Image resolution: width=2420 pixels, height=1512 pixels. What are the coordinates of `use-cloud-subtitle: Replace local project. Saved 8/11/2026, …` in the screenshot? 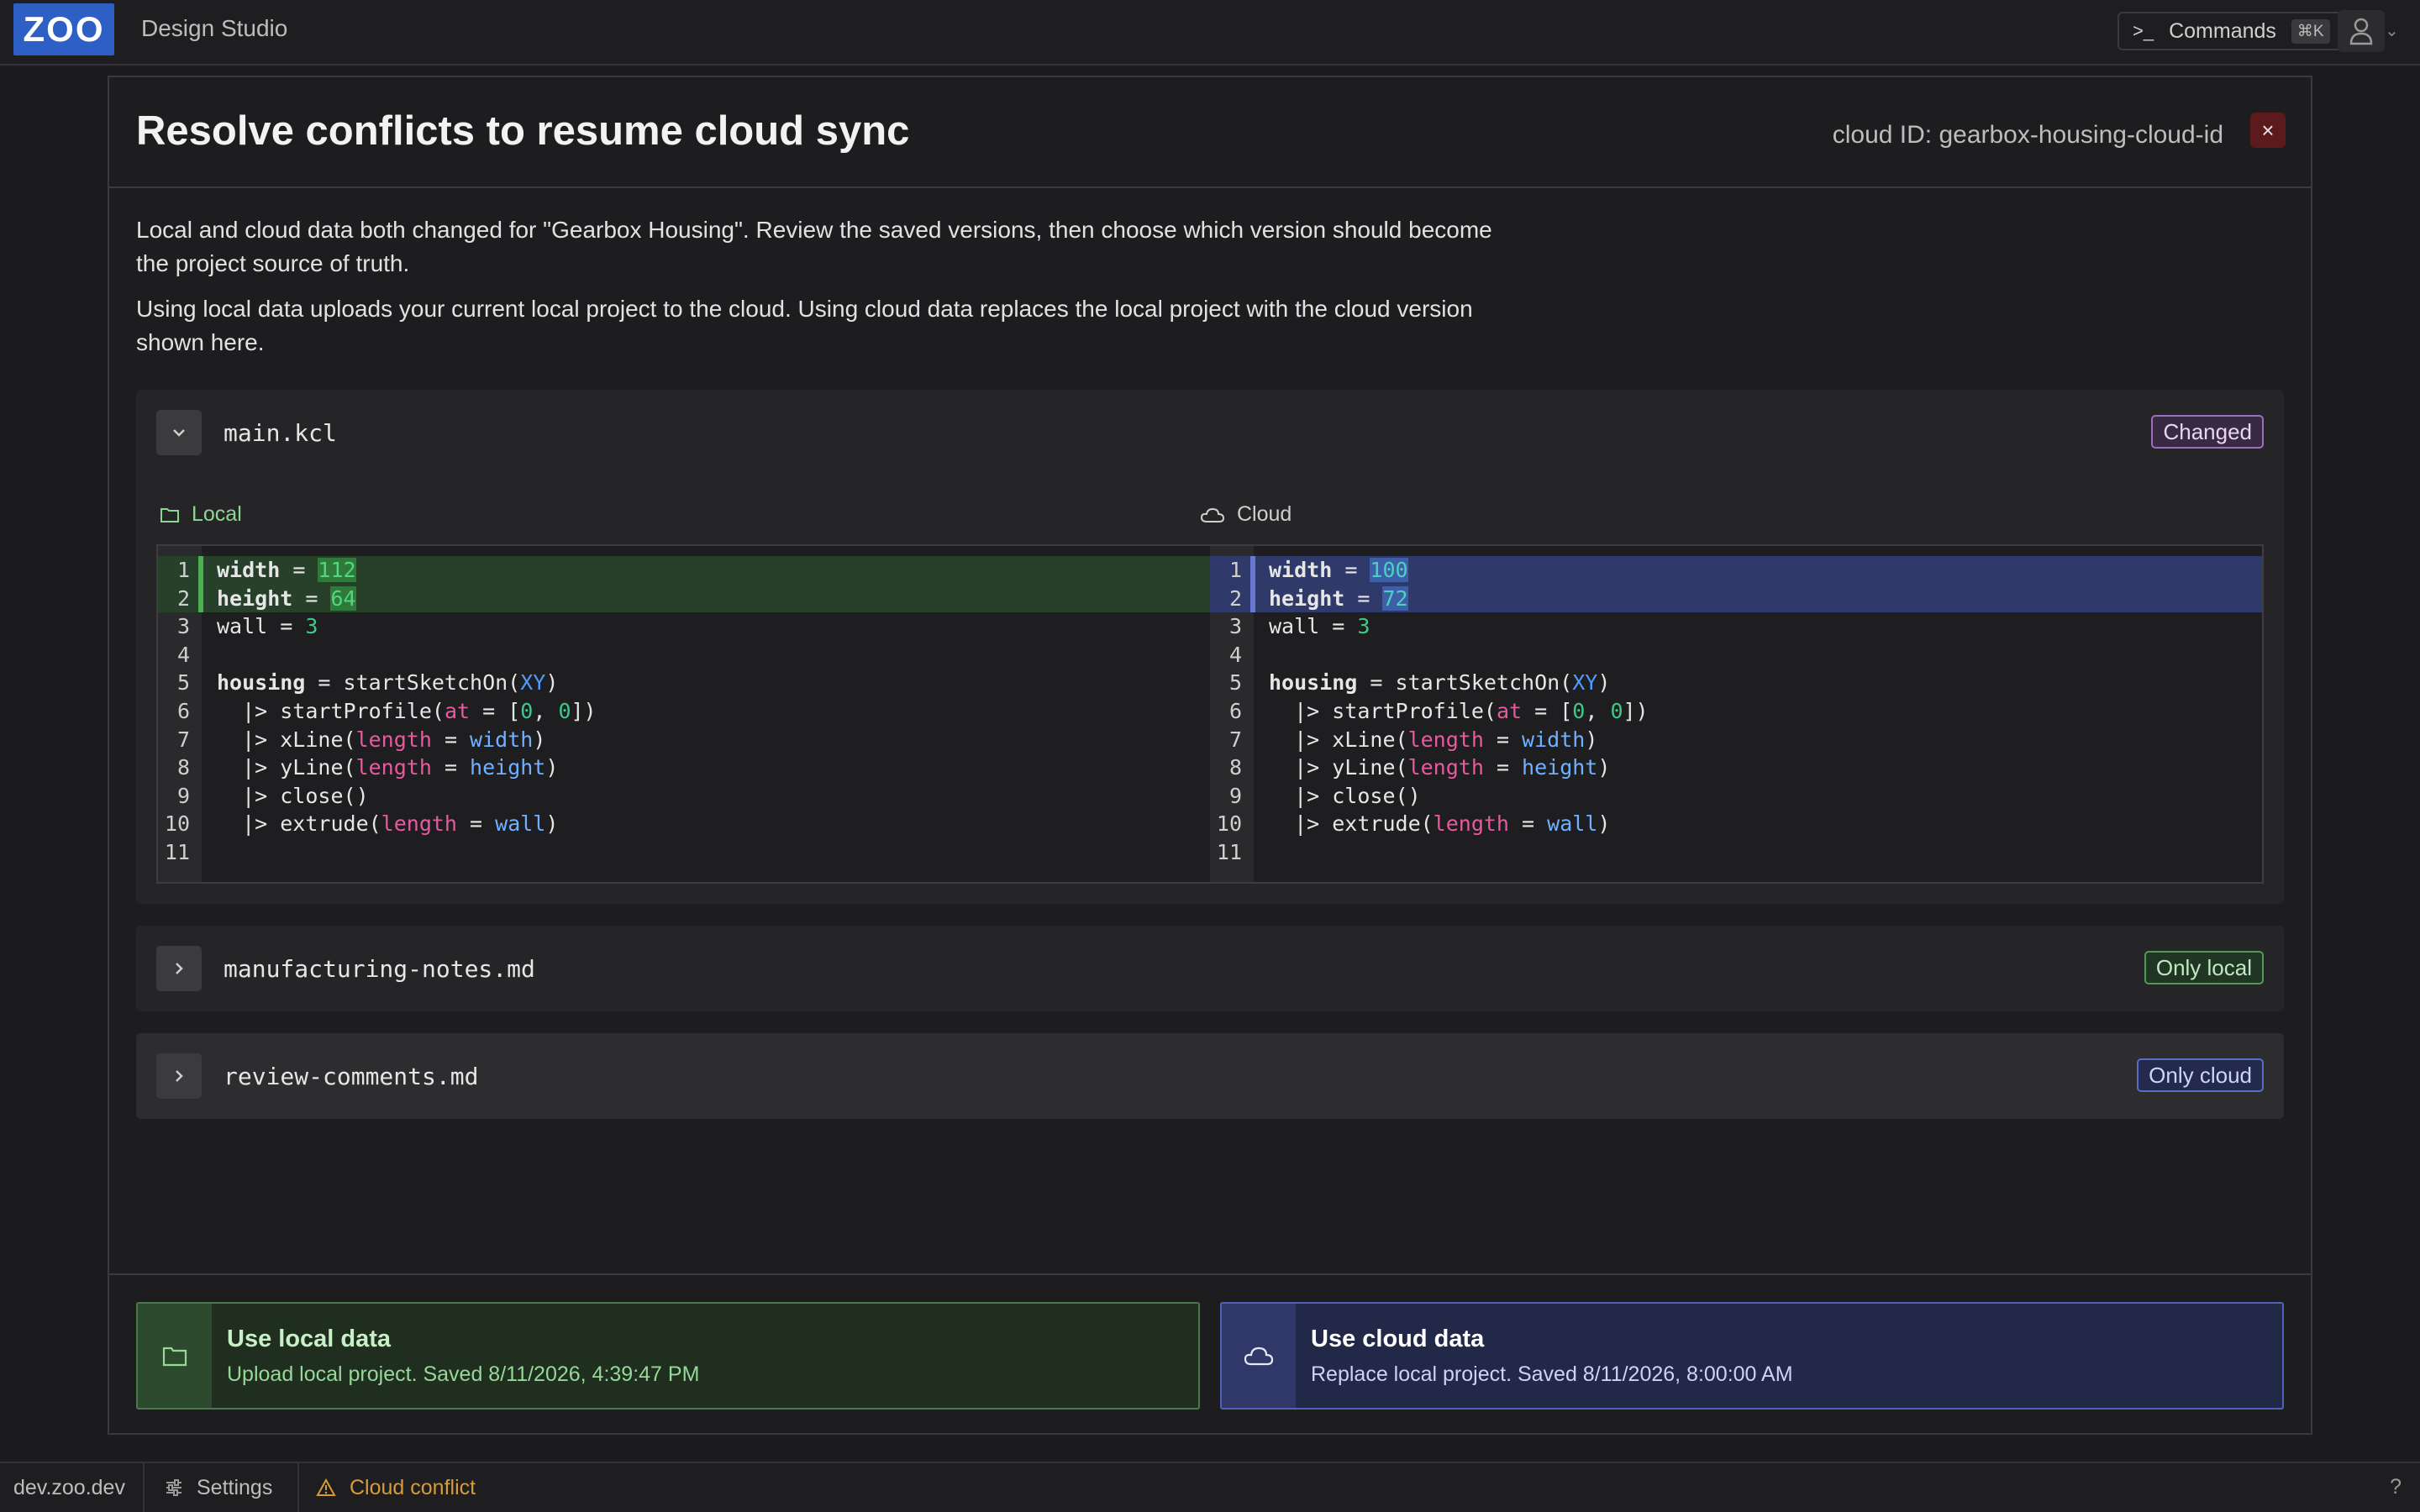 It's located at (1552, 1374).